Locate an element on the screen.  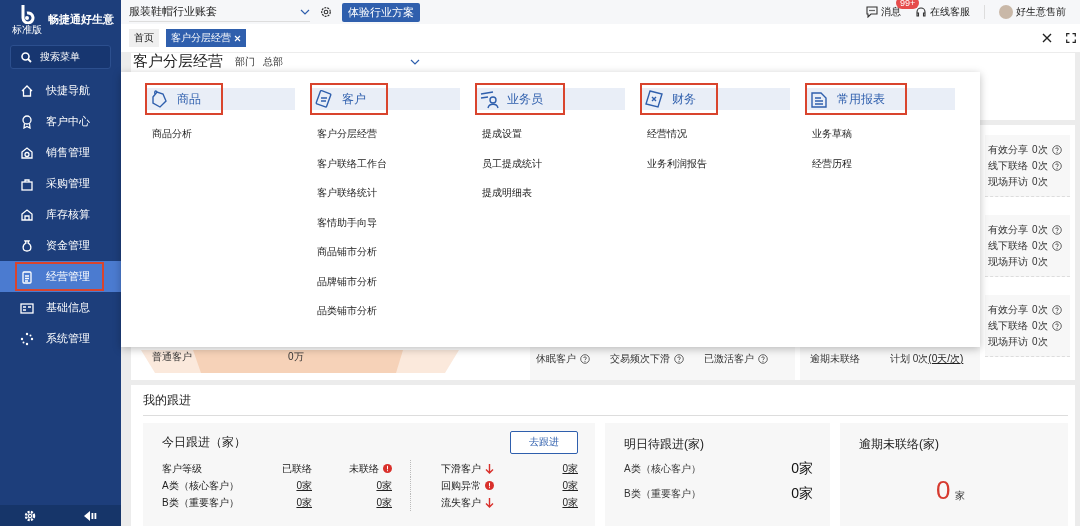
sidebar-item: 库存核算 is located at coordinates (60, 214).